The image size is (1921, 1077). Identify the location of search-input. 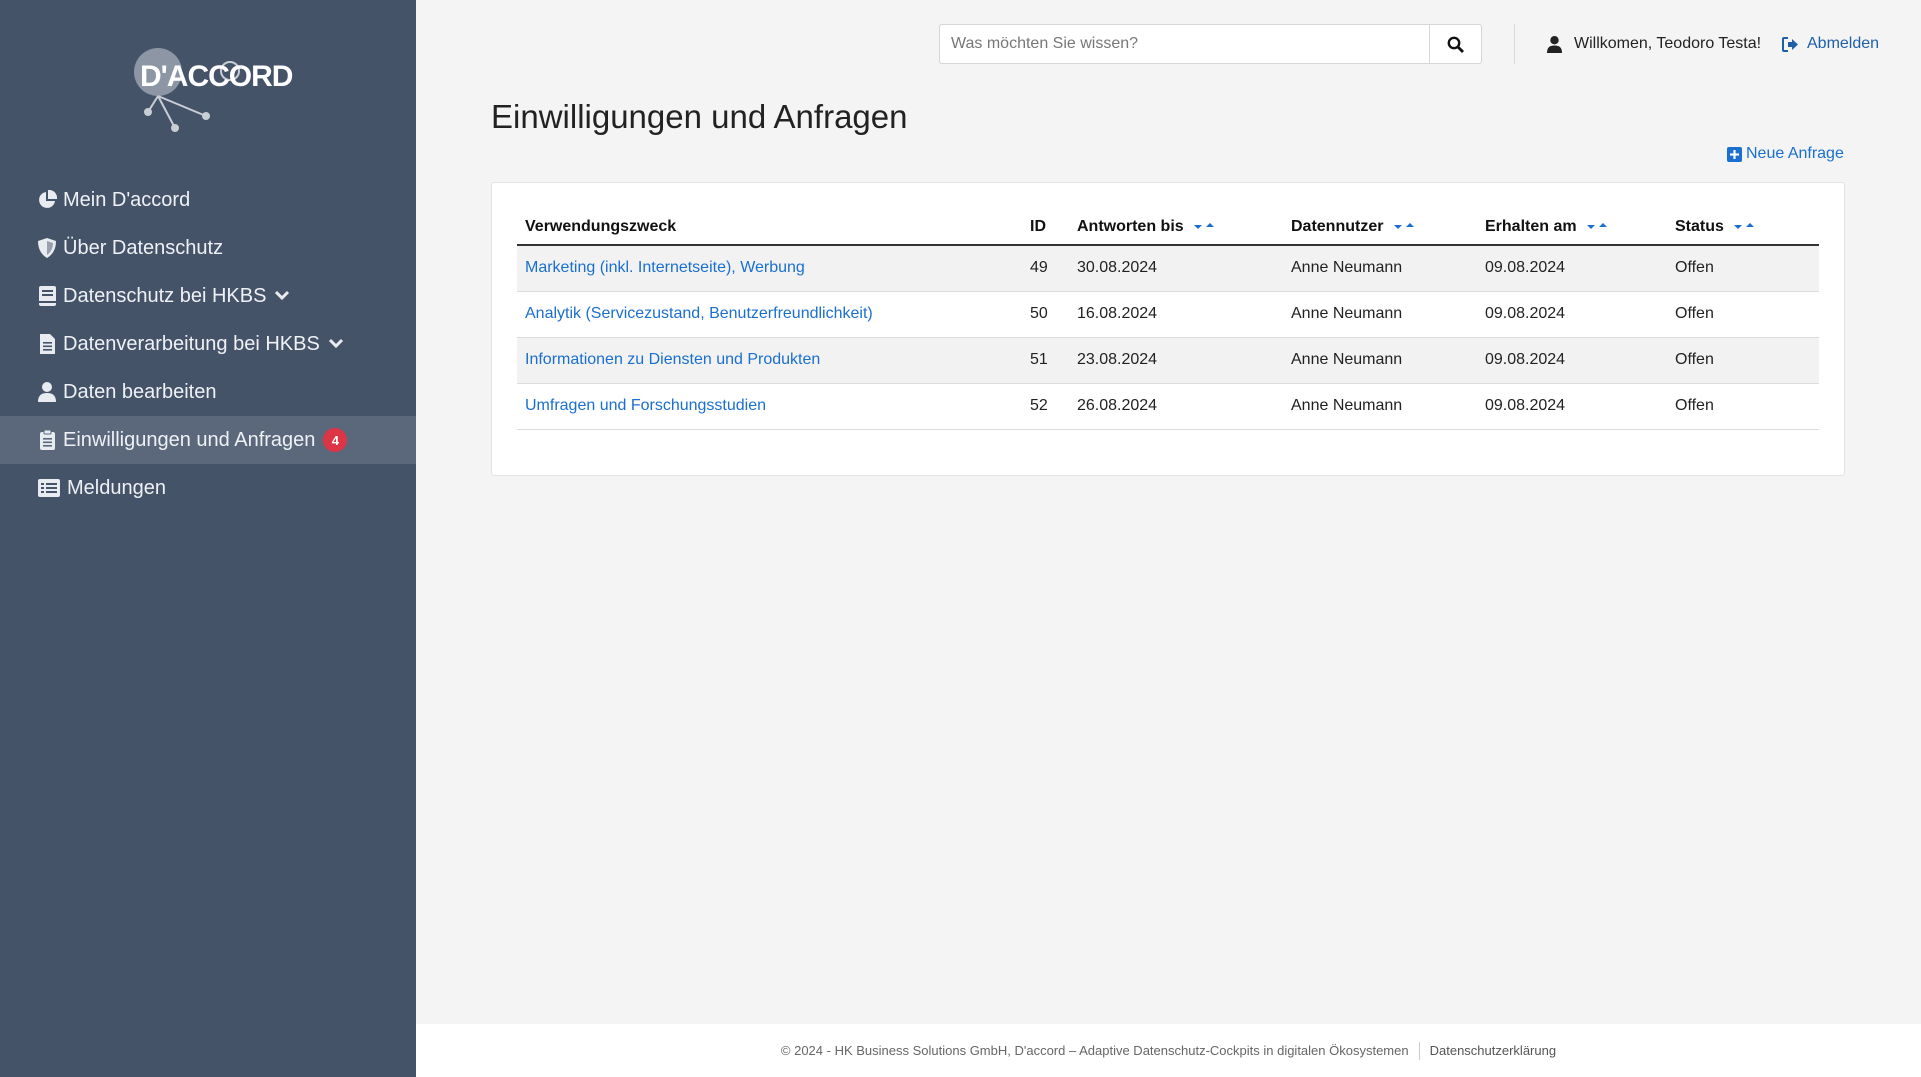
(1184, 44).